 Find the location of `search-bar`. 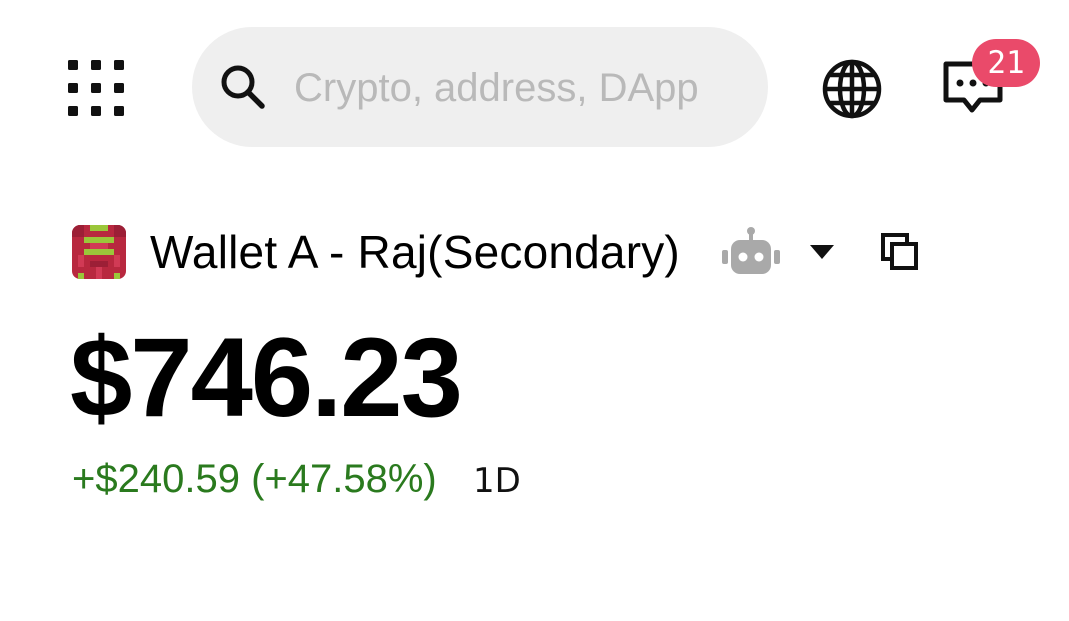

search-bar is located at coordinates (480, 87).